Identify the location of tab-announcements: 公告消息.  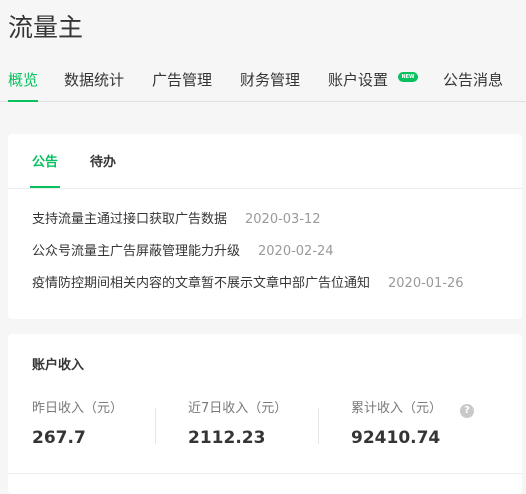
(473, 80).